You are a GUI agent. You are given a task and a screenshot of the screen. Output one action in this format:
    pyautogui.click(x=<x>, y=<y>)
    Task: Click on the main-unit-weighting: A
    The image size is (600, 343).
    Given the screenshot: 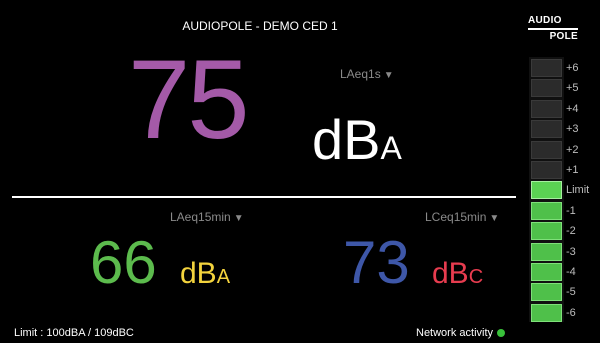 What is the action you would take?
    pyautogui.click(x=391, y=148)
    